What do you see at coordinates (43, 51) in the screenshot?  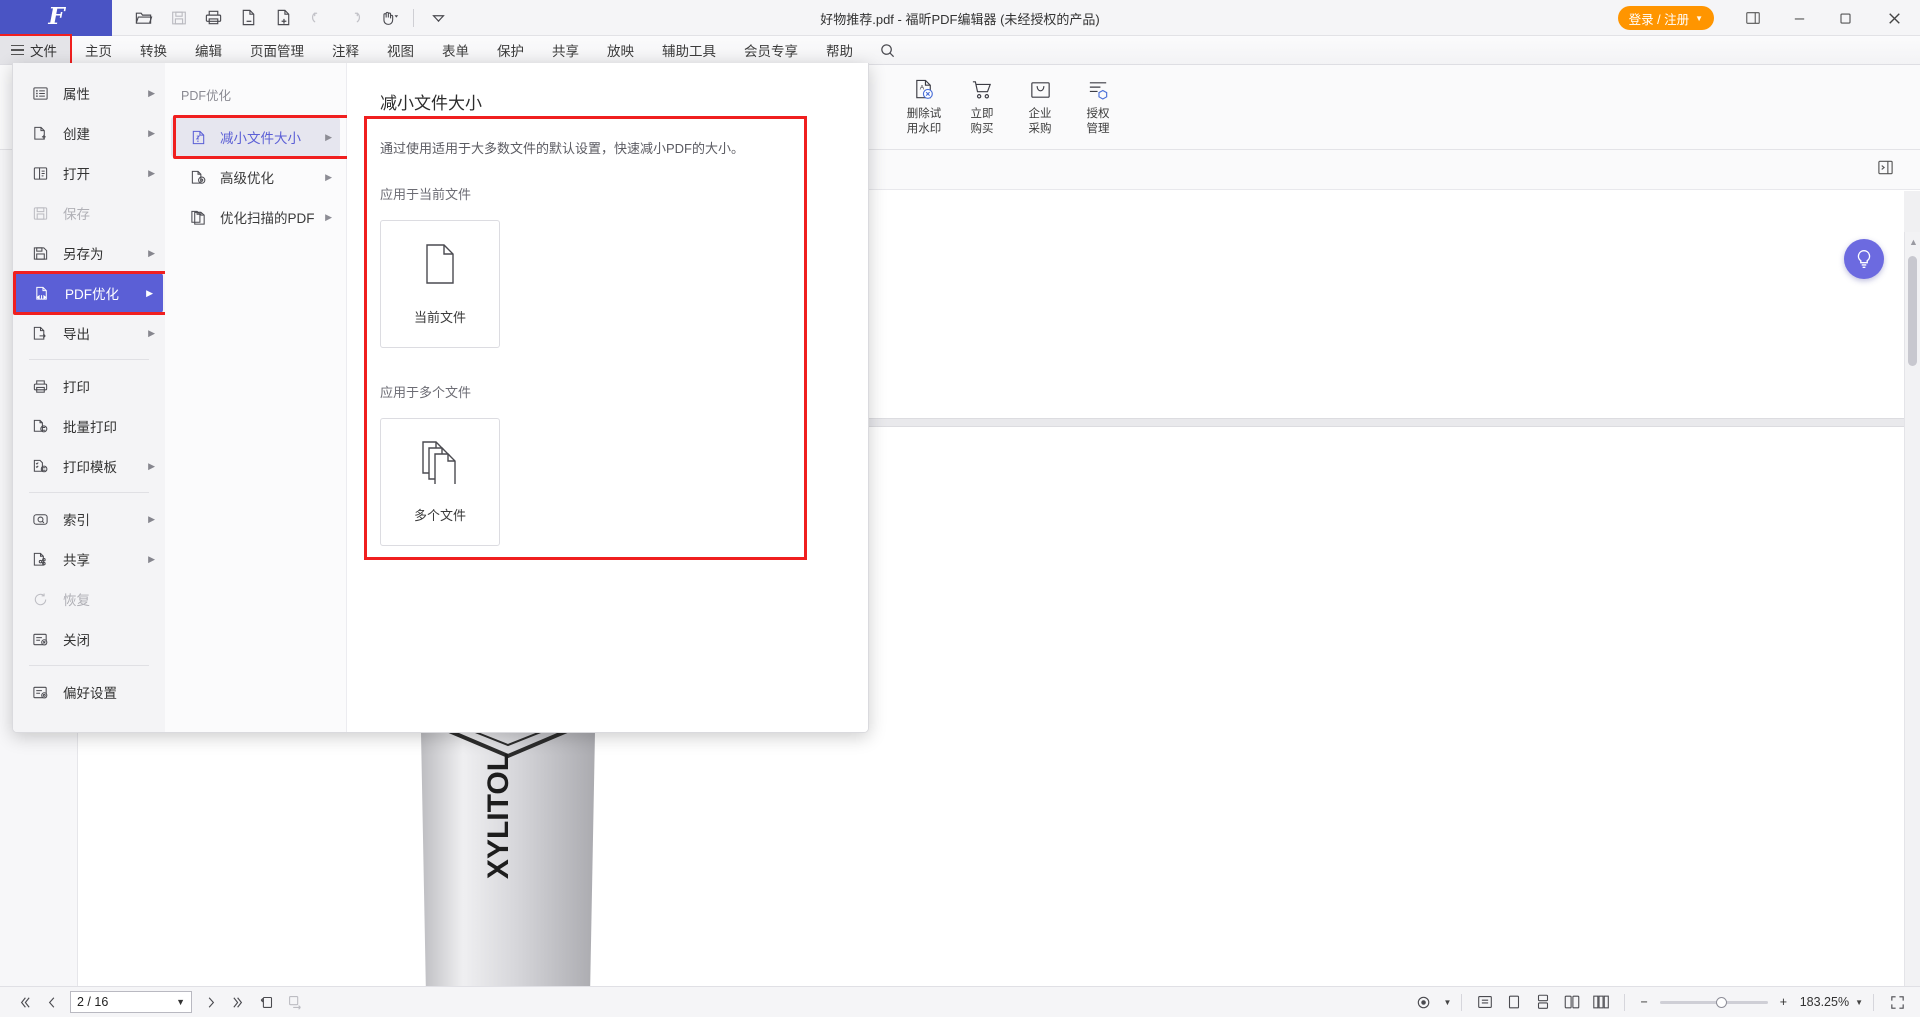 I see `menu-file-label: 文件` at bounding box center [43, 51].